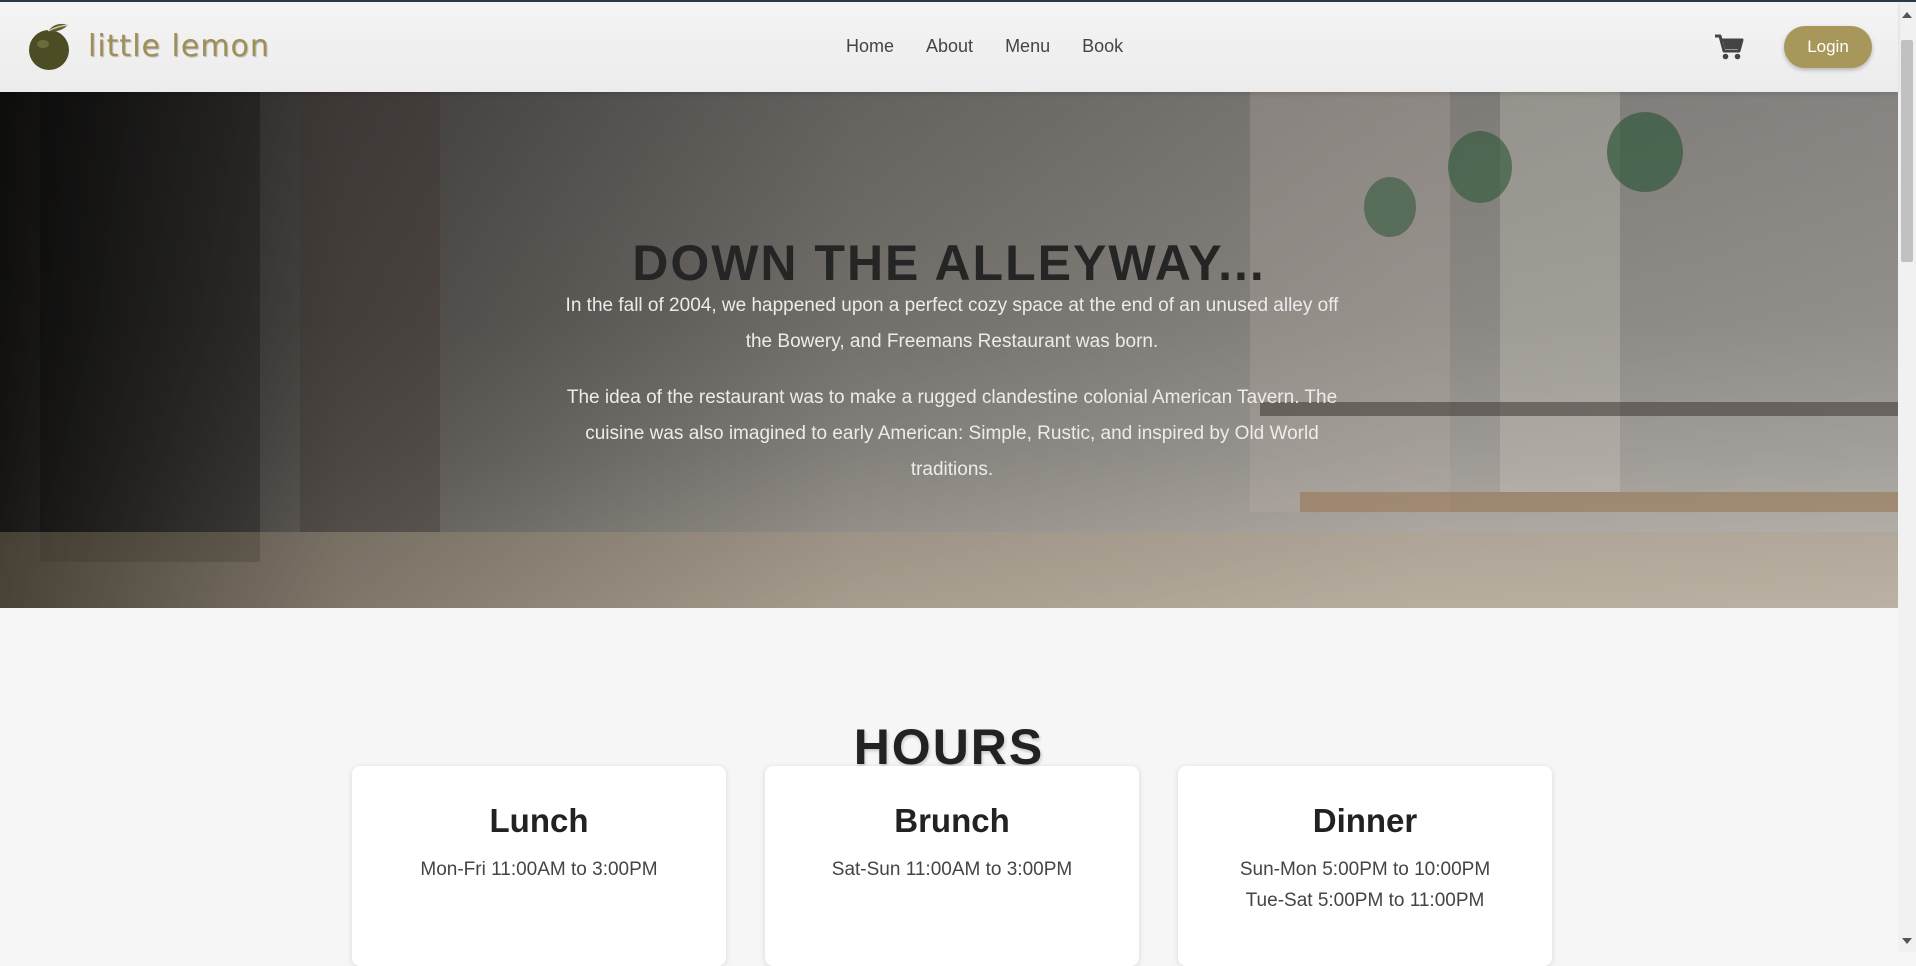 The height and width of the screenshot is (966, 1916). What do you see at coordinates (1907, 477) in the screenshot?
I see `page-scrollbar` at bounding box center [1907, 477].